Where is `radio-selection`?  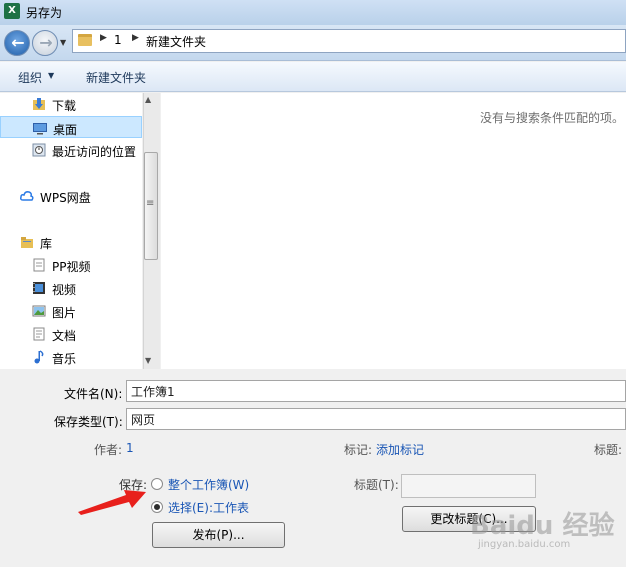
radio-selection is located at coordinates (157, 507).